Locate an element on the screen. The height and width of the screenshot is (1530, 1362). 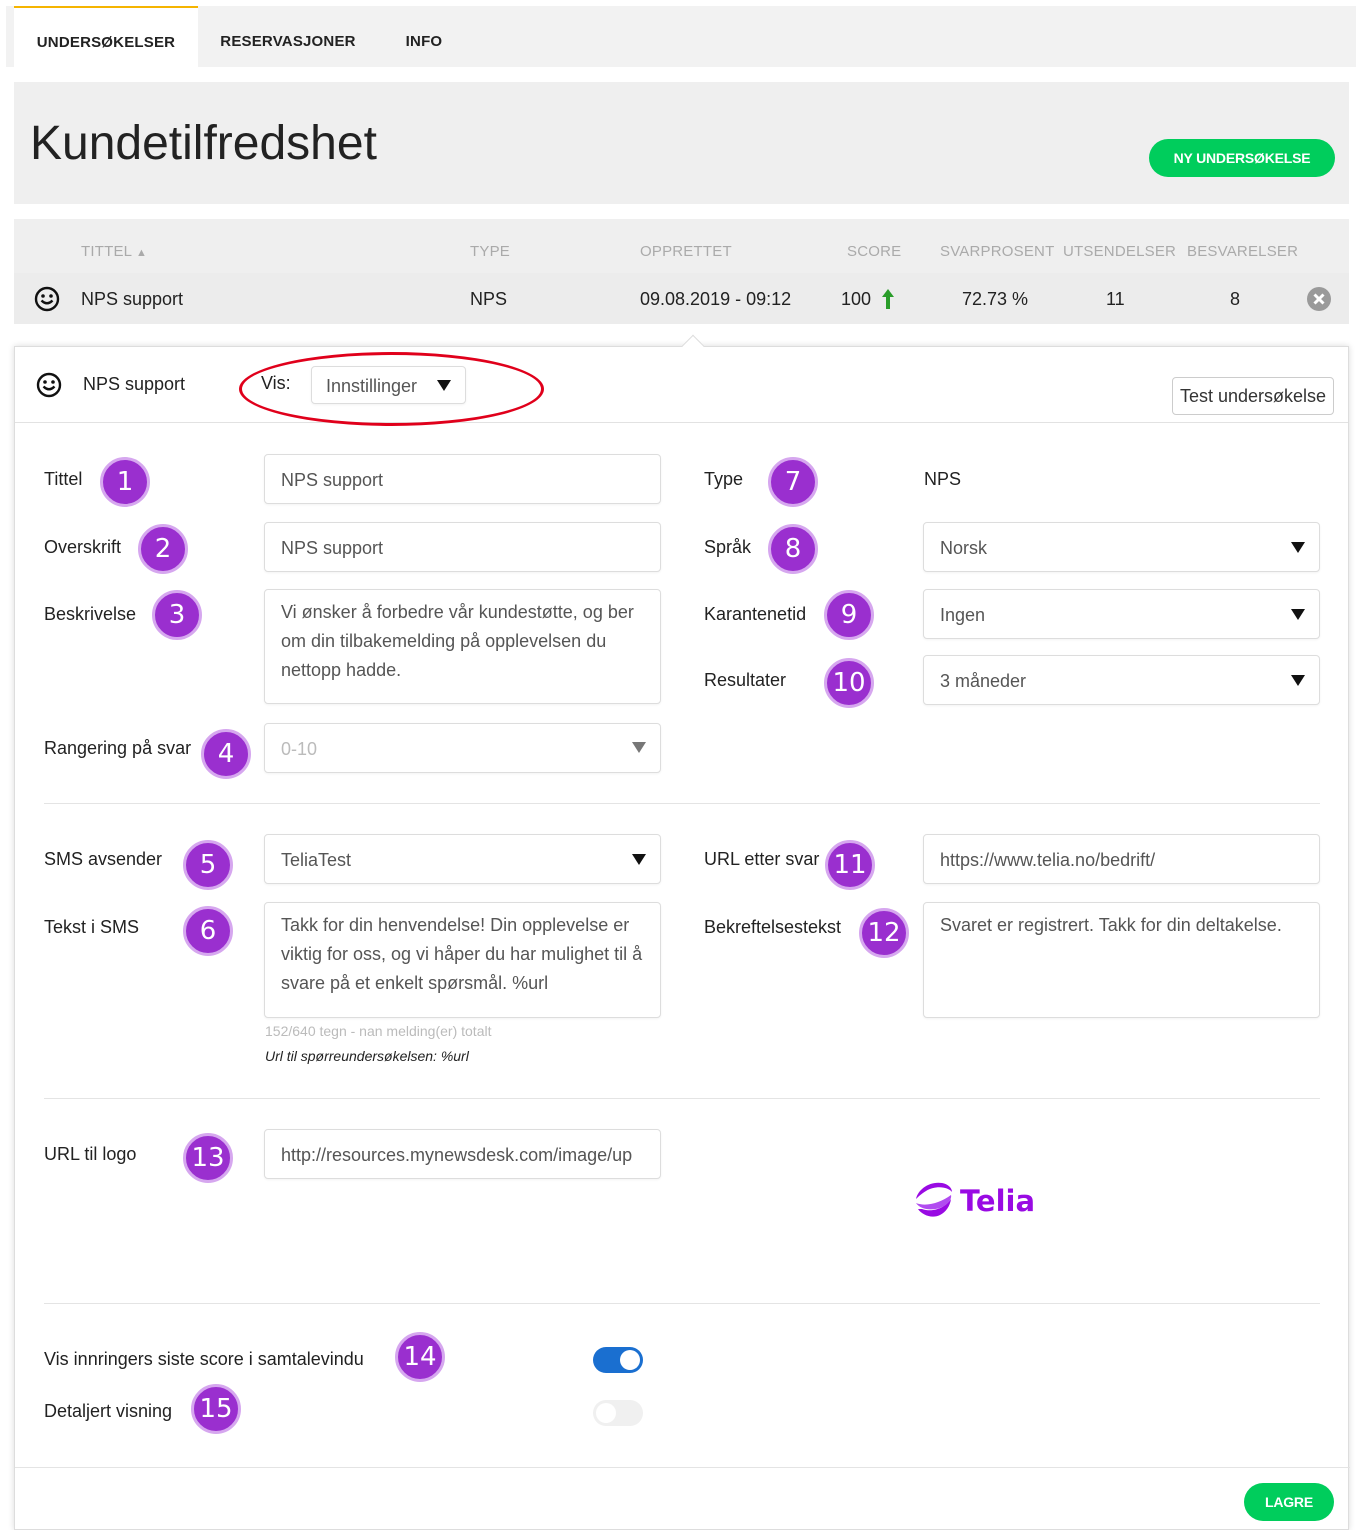
telia-logo: Telia is located at coordinates (977, 1201).